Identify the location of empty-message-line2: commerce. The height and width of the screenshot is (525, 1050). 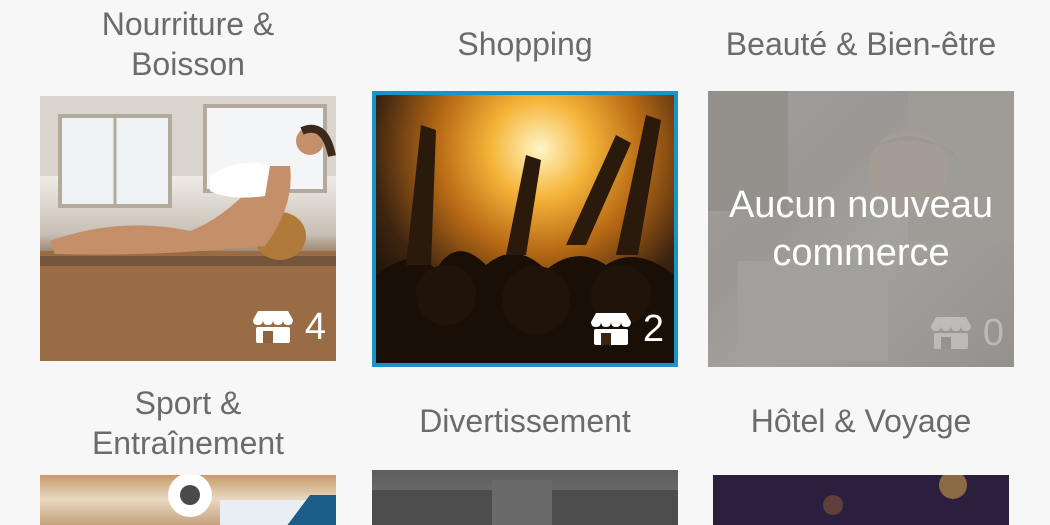
(861, 253).